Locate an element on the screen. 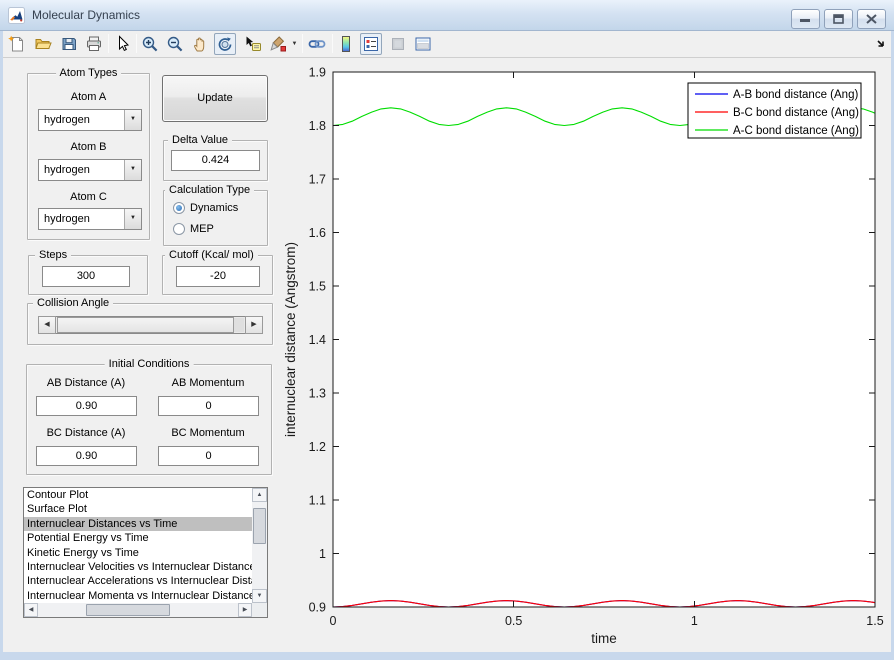 This screenshot has width=894, height=660. insert-legend-icon is located at coordinates (371, 44).